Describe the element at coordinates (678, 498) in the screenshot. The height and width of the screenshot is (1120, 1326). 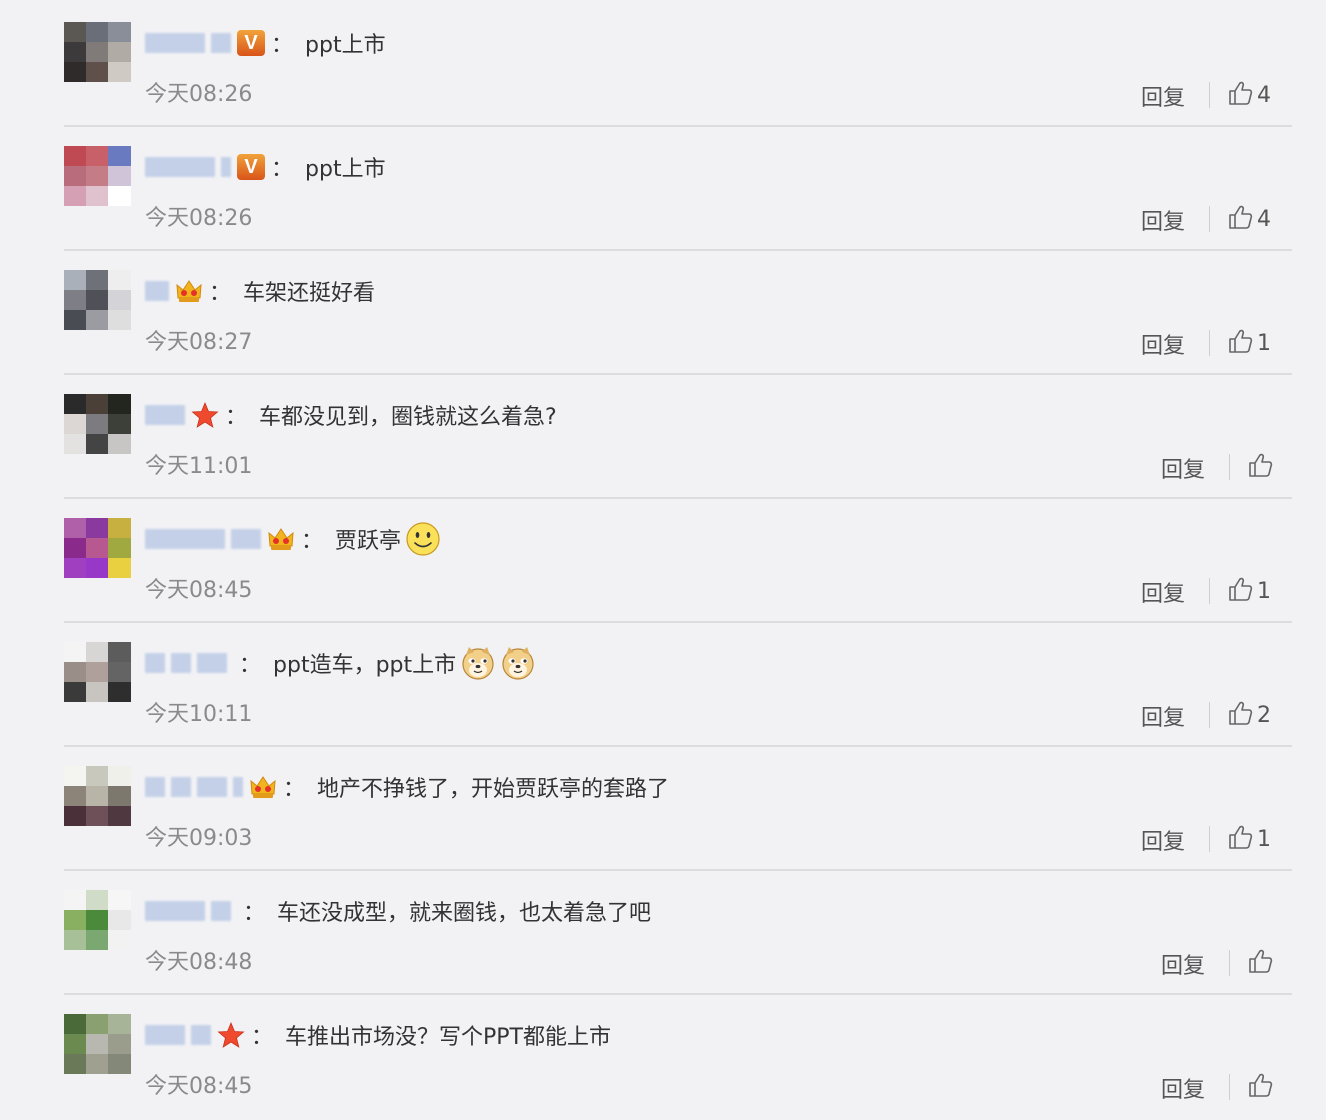
I see `divider` at that location.